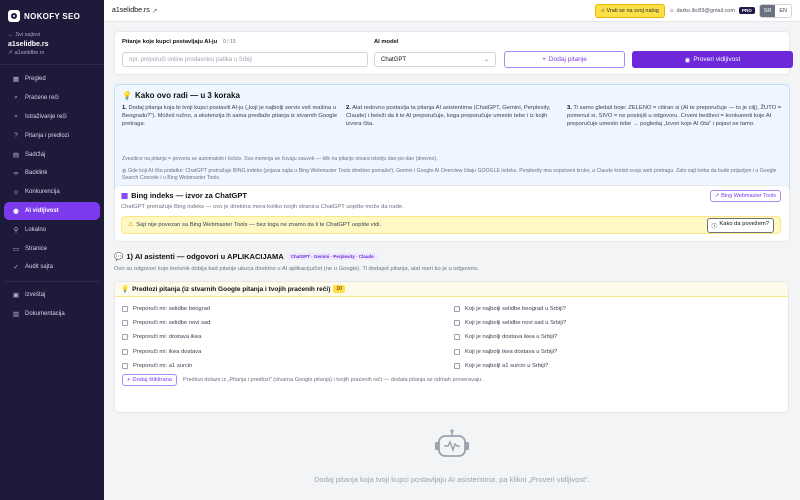  I want to click on book-icon: ▥, so click(16, 314).